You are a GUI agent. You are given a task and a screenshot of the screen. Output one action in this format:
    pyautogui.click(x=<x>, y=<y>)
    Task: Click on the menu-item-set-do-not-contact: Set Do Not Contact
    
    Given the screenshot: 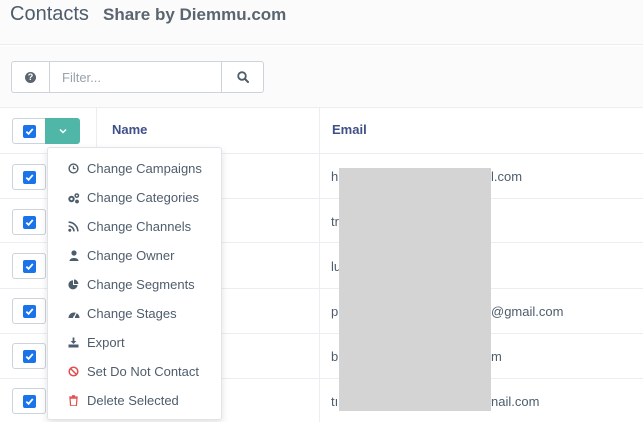 What is the action you would take?
    pyautogui.click(x=134, y=371)
    